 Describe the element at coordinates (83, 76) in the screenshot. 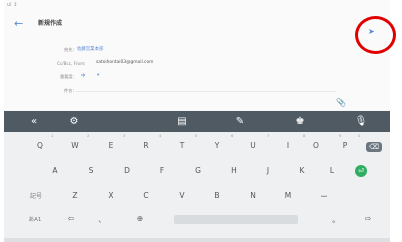

I see `priority-select: 中` at that location.